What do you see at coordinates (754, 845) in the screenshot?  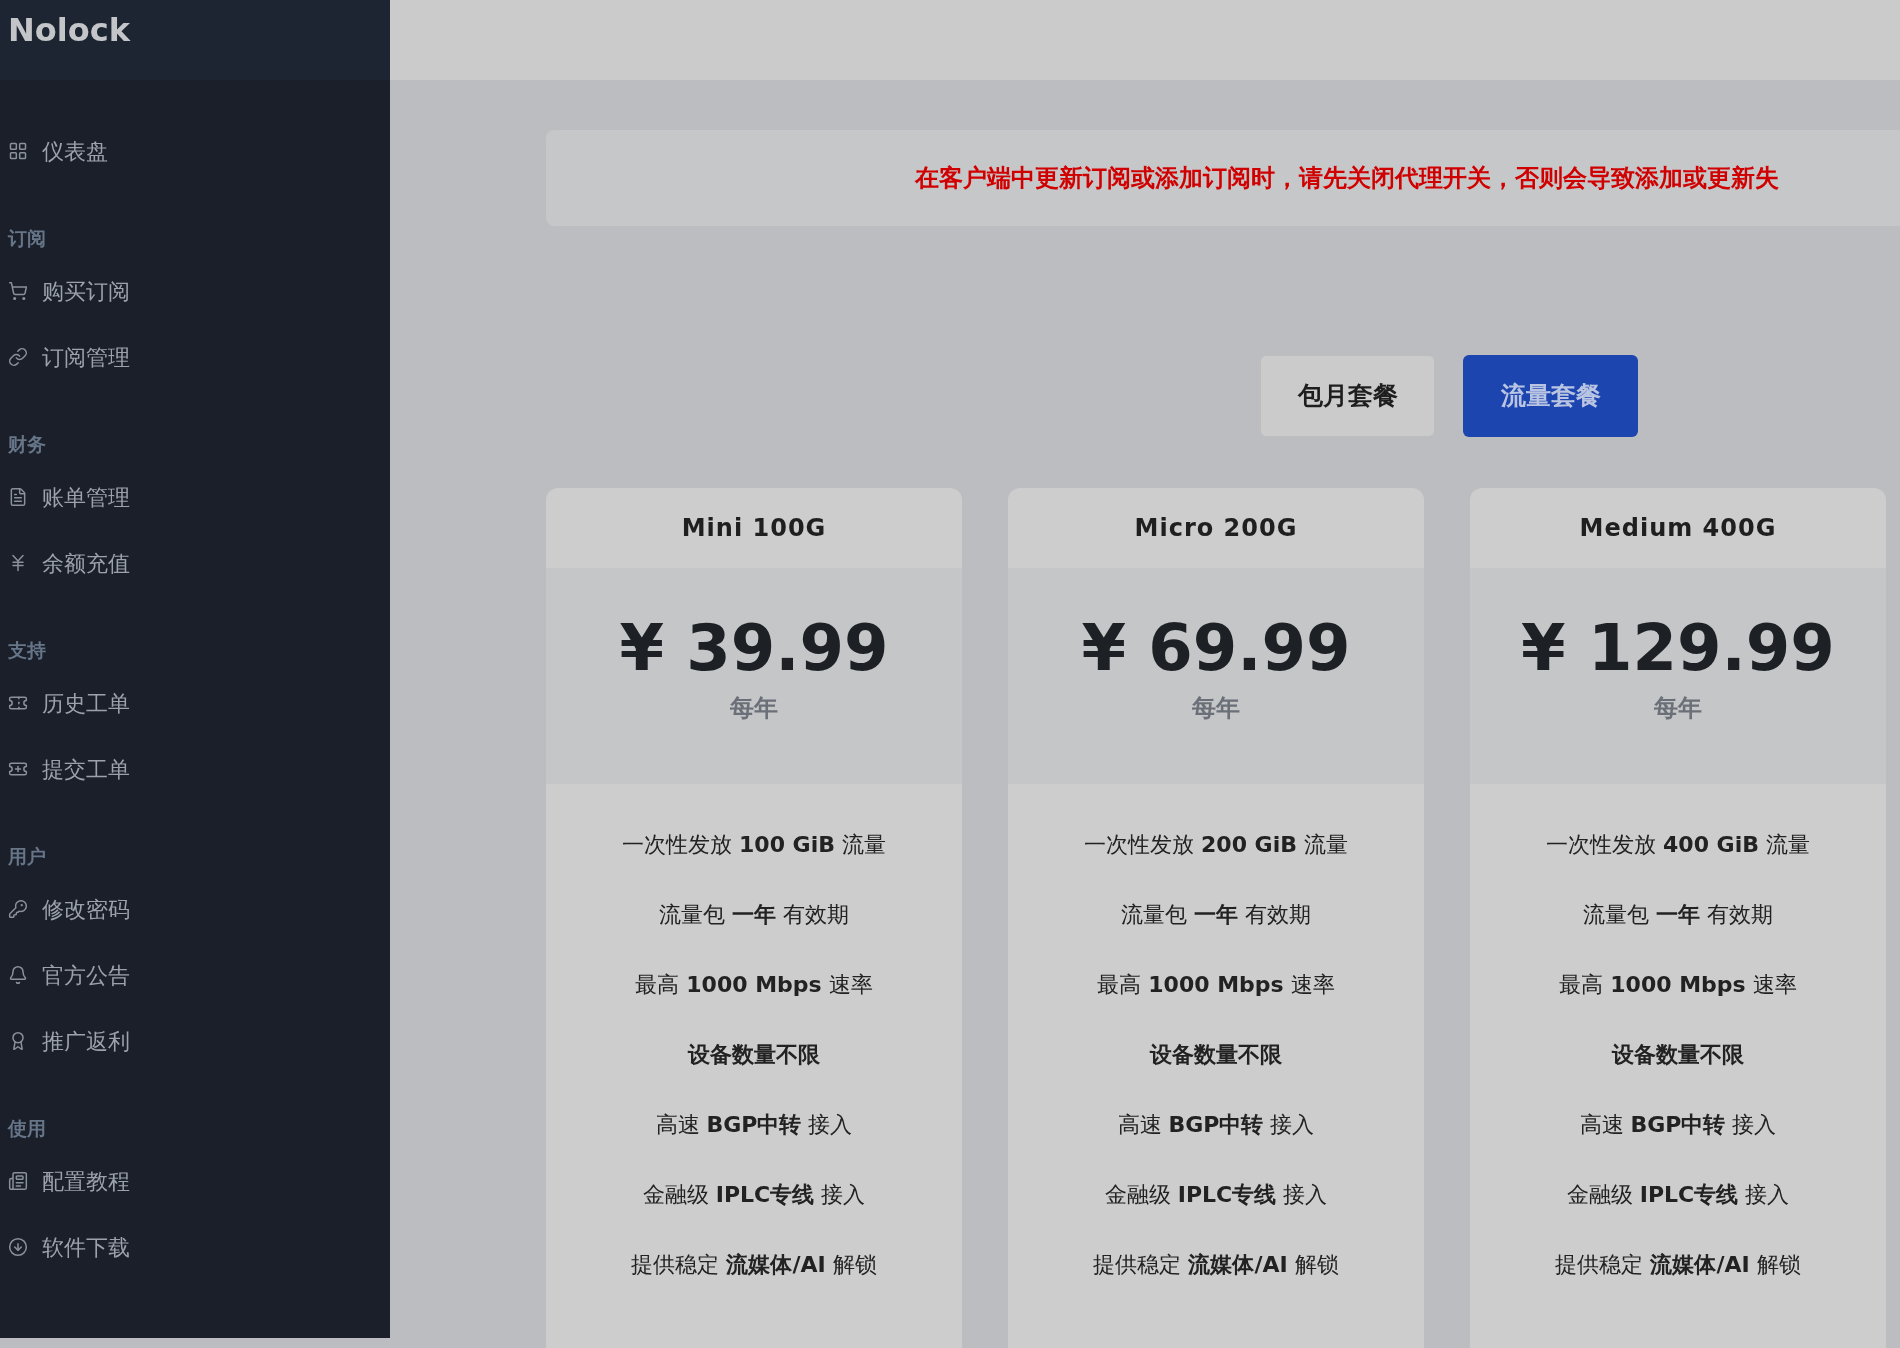 I see `plan-feature: 一次性发放 100 GiB 流量` at bounding box center [754, 845].